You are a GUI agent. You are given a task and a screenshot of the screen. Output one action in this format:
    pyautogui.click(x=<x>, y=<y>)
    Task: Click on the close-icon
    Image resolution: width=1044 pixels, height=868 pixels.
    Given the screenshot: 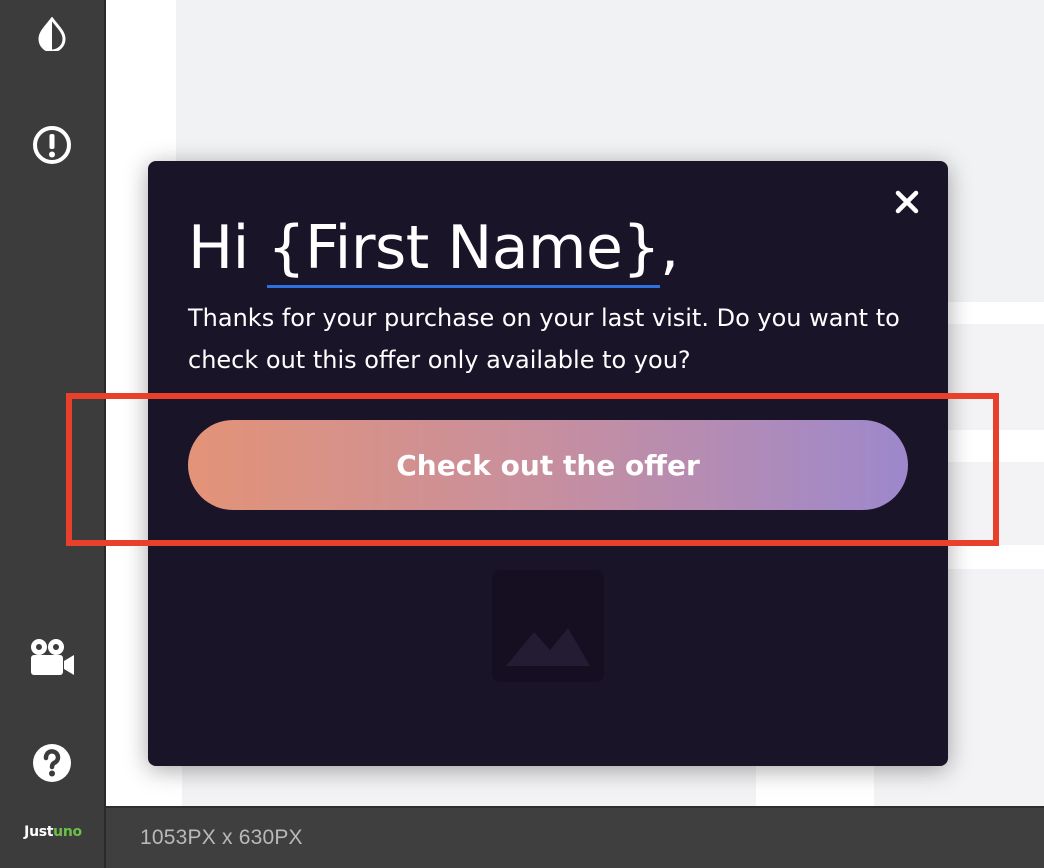 What is the action you would take?
    pyautogui.click(x=907, y=202)
    